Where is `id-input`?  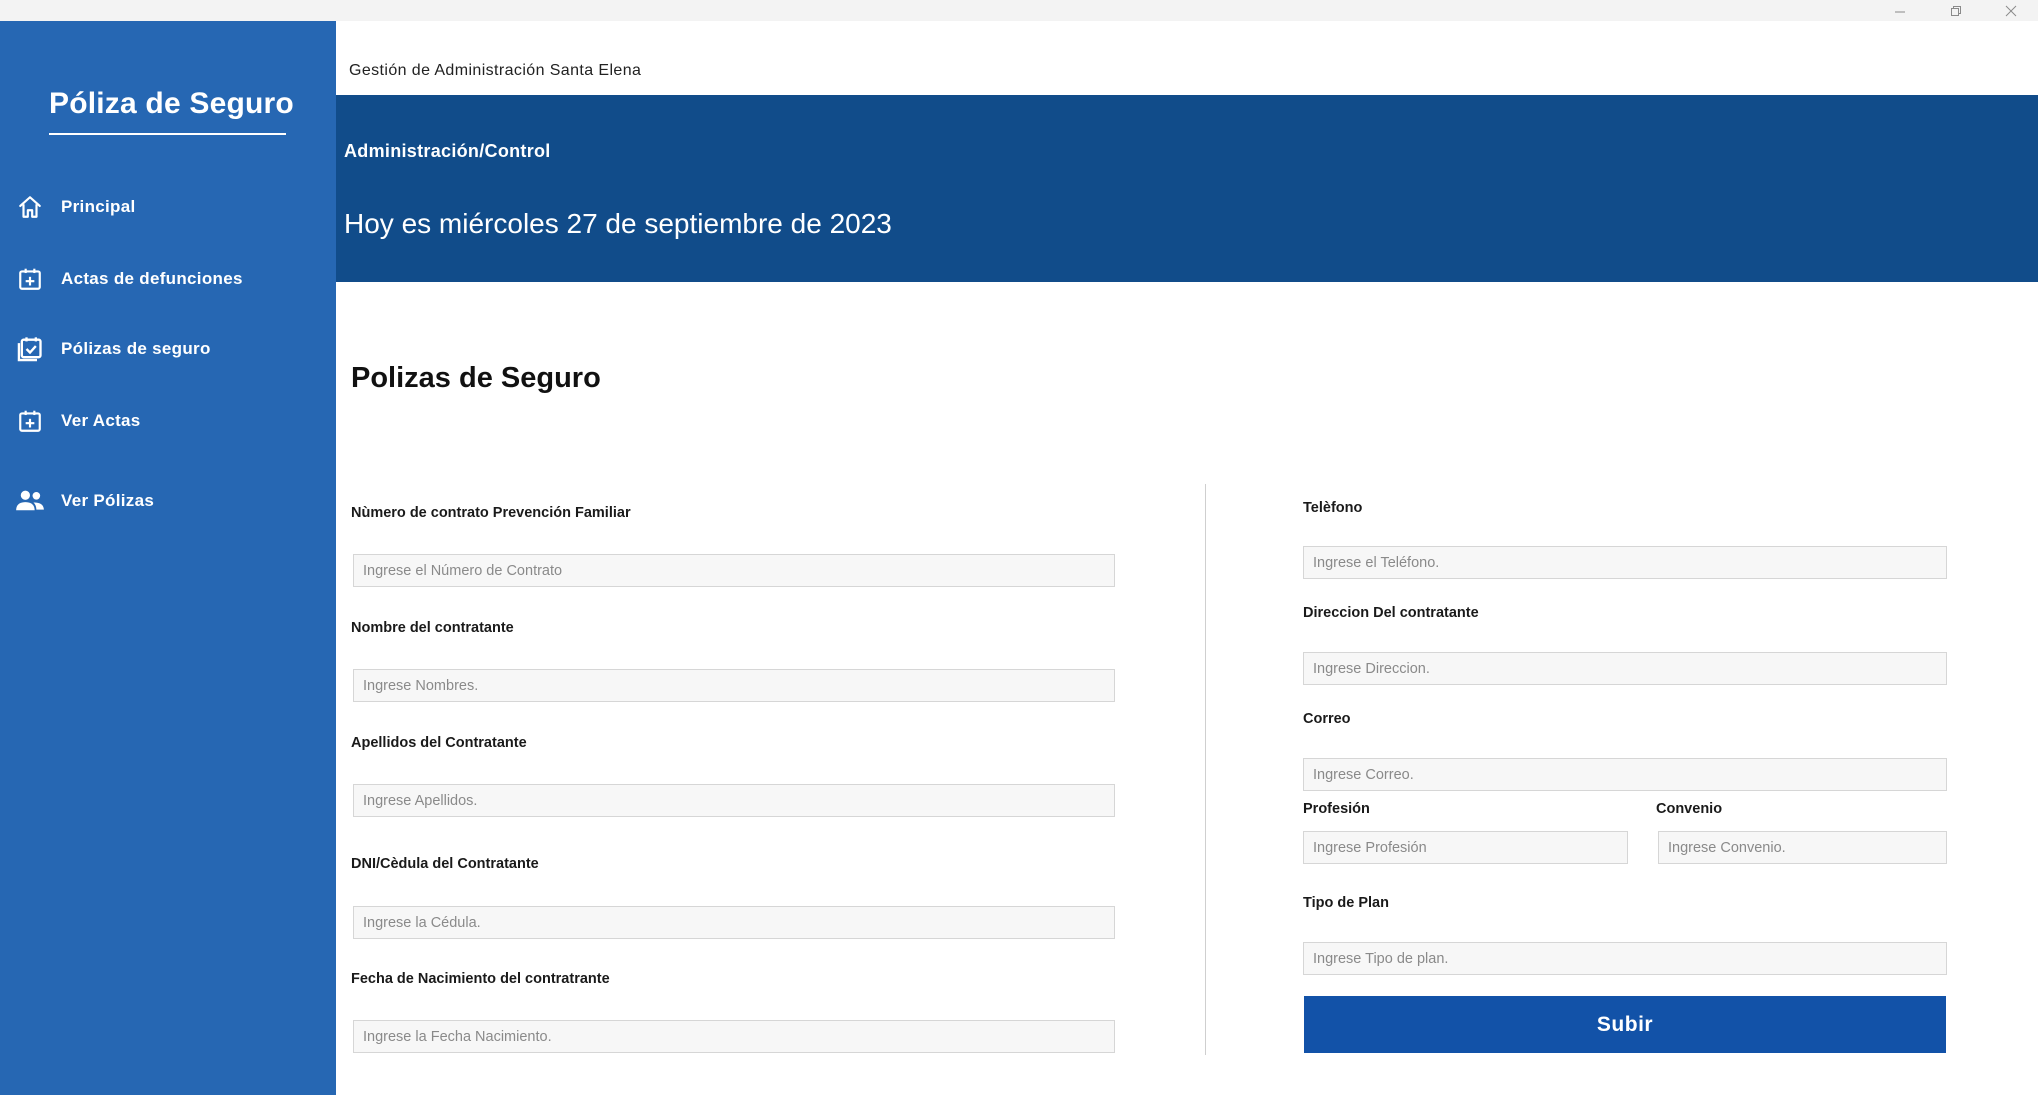 id-input is located at coordinates (734, 922).